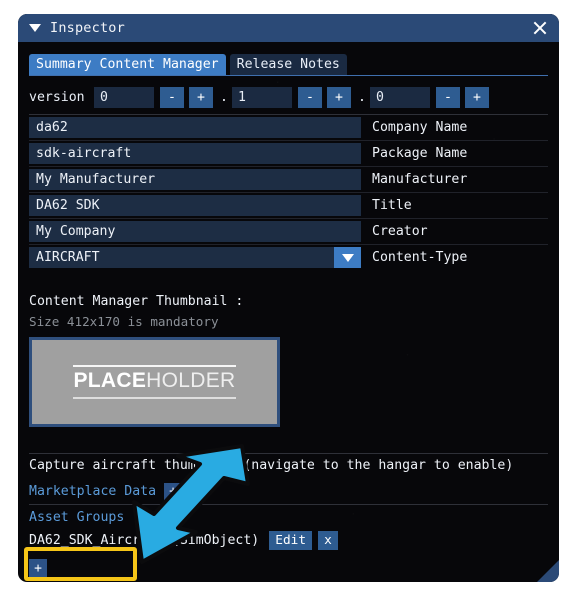 This screenshot has width=577, height=598. I want to click on window-titlebar: Inspector, so click(288, 28).